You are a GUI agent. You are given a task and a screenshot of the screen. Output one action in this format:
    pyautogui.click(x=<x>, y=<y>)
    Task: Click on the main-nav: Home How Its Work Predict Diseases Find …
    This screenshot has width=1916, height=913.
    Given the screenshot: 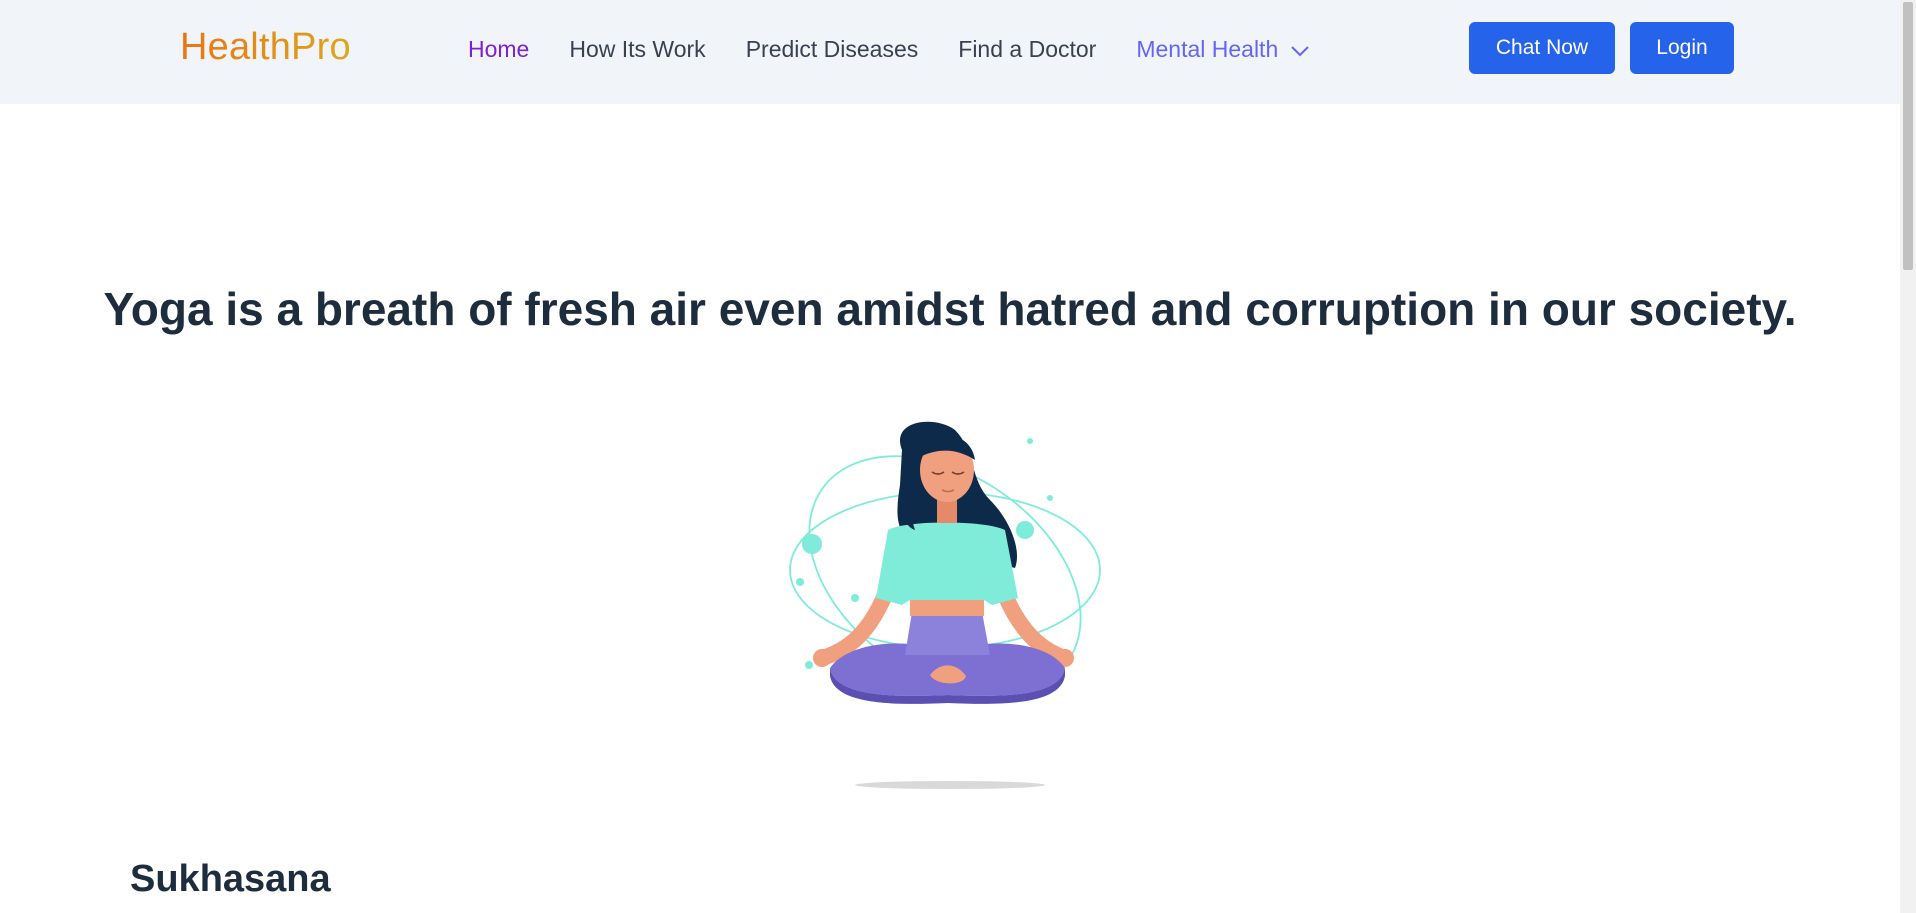 What is the action you would take?
    pyautogui.click(x=909, y=49)
    